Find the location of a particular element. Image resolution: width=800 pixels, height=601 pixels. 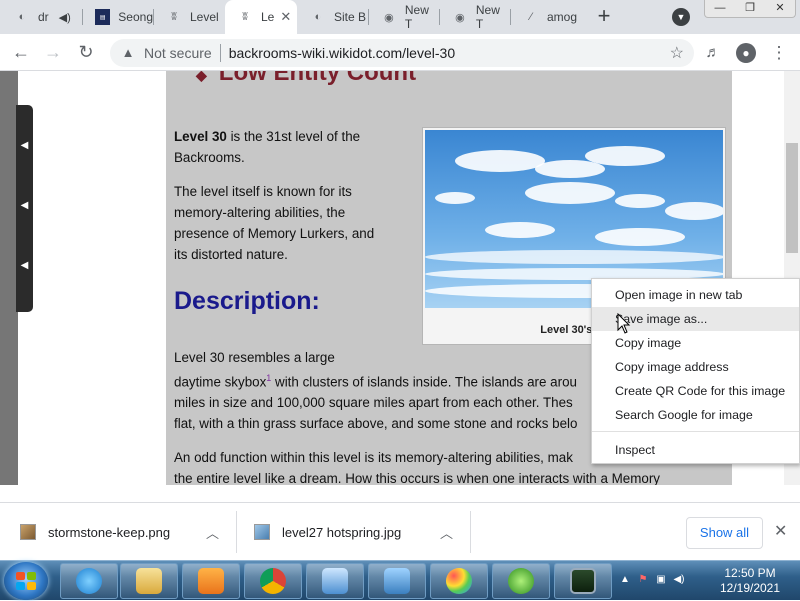

taskbar-photo-viewer is located at coordinates (397, 581).